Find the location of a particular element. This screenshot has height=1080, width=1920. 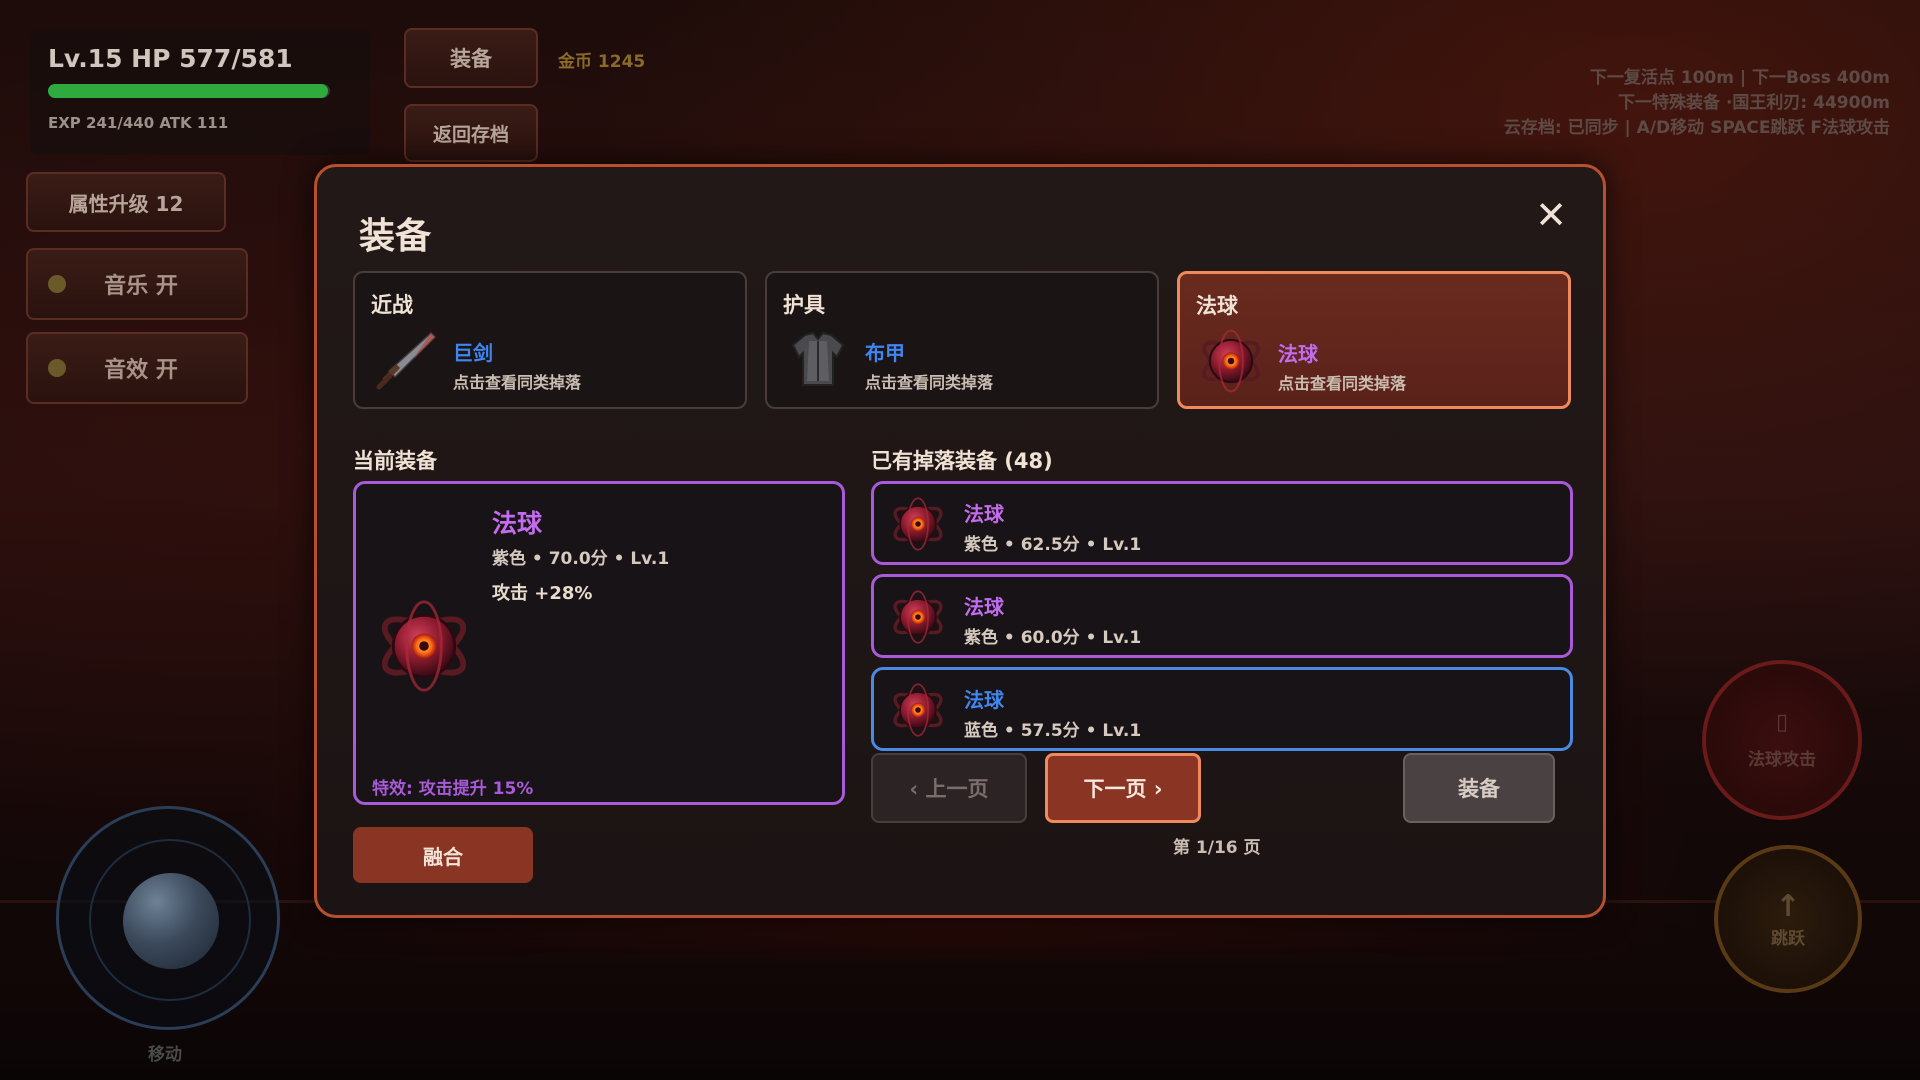

jump-button: ↑ 跳跃 is located at coordinates (1788, 919).